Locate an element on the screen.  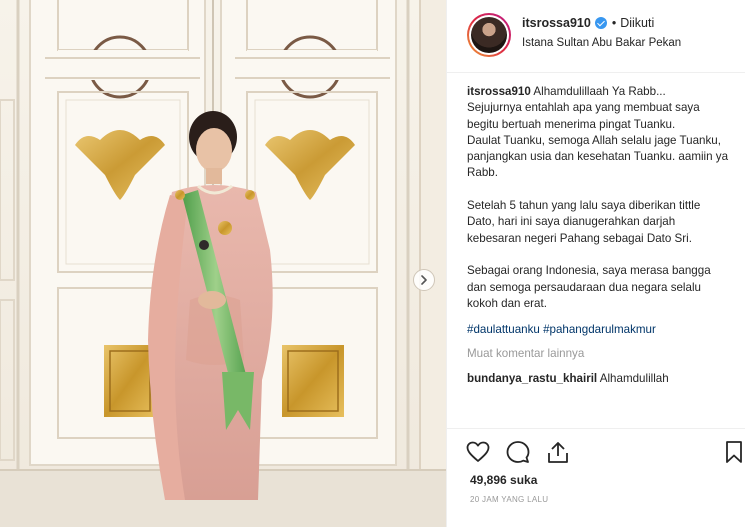
comment-button is located at coordinates (518, 452).